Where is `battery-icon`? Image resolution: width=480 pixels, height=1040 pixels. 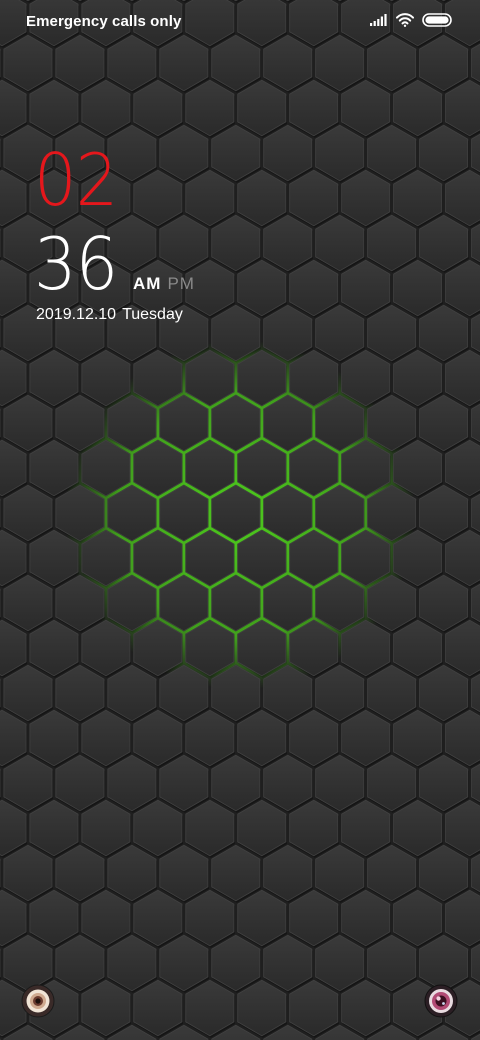 battery-icon is located at coordinates (437, 22).